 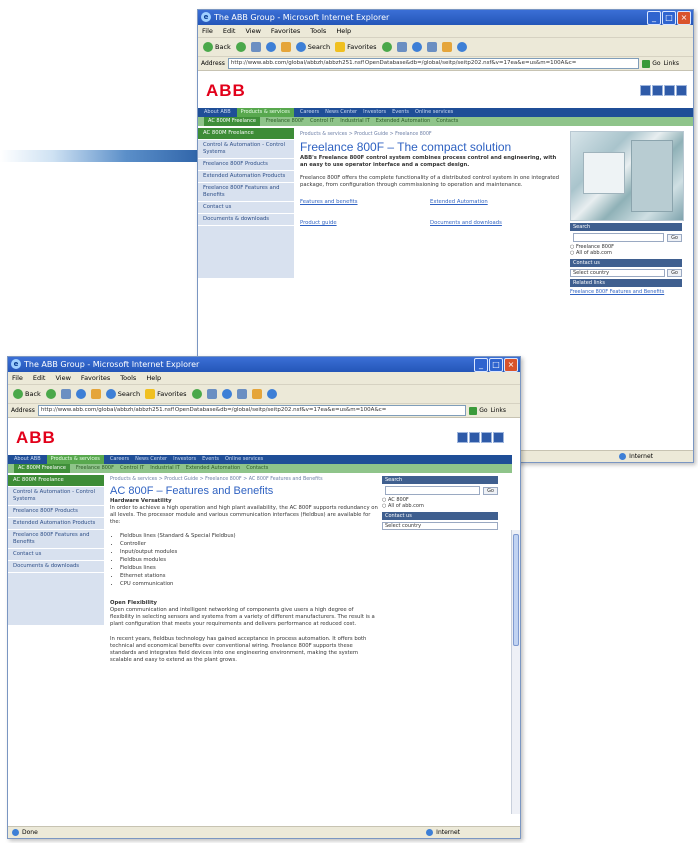 What do you see at coordinates (515, 672) in the screenshot?
I see `vertical-scrollbar` at bounding box center [515, 672].